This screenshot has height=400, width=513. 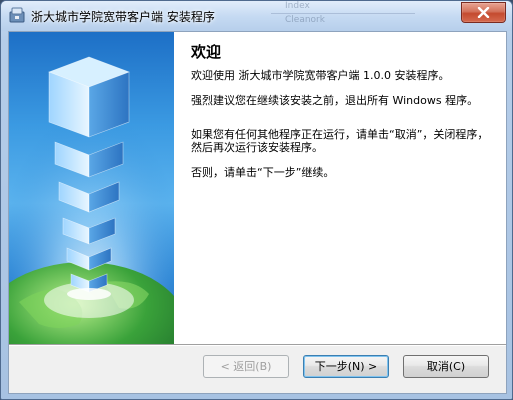 What do you see at coordinates (257, 345) in the screenshot?
I see `divider` at bounding box center [257, 345].